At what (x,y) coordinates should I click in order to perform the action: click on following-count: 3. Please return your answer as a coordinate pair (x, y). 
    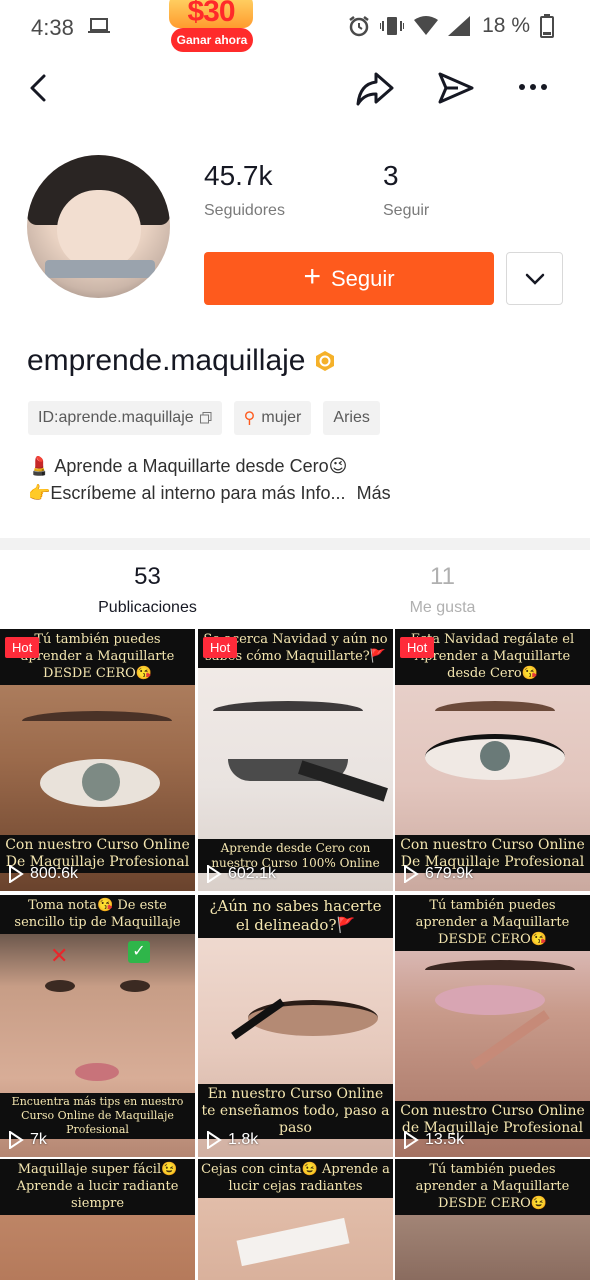
    Looking at the image, I should click on (391, 175).